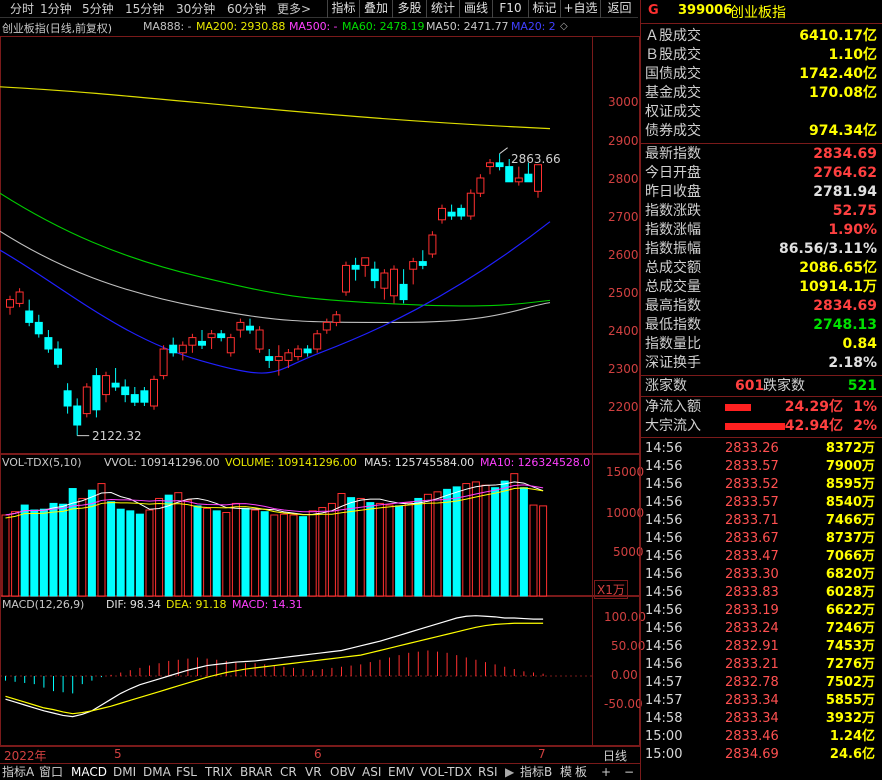 This screenshot has height=780, width=882. What do you see at coordinates (186, 772) in the screenshot?
I see `tab-fsl: FSL` at bounding box center [186, 772].